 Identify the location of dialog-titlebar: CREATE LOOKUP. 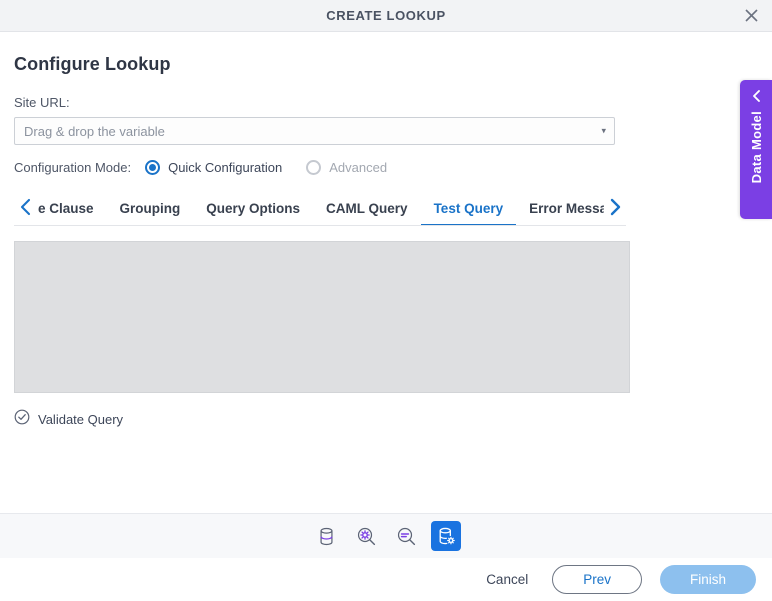
(386, 16).